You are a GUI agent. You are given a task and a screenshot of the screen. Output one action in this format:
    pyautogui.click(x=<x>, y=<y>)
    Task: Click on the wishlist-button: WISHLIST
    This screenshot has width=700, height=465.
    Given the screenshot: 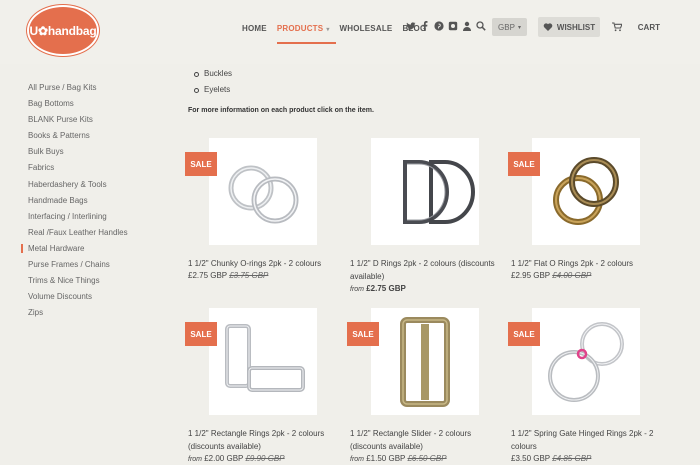 What is the action you would take?
    pyautogui.click(x=569, y=27)
    